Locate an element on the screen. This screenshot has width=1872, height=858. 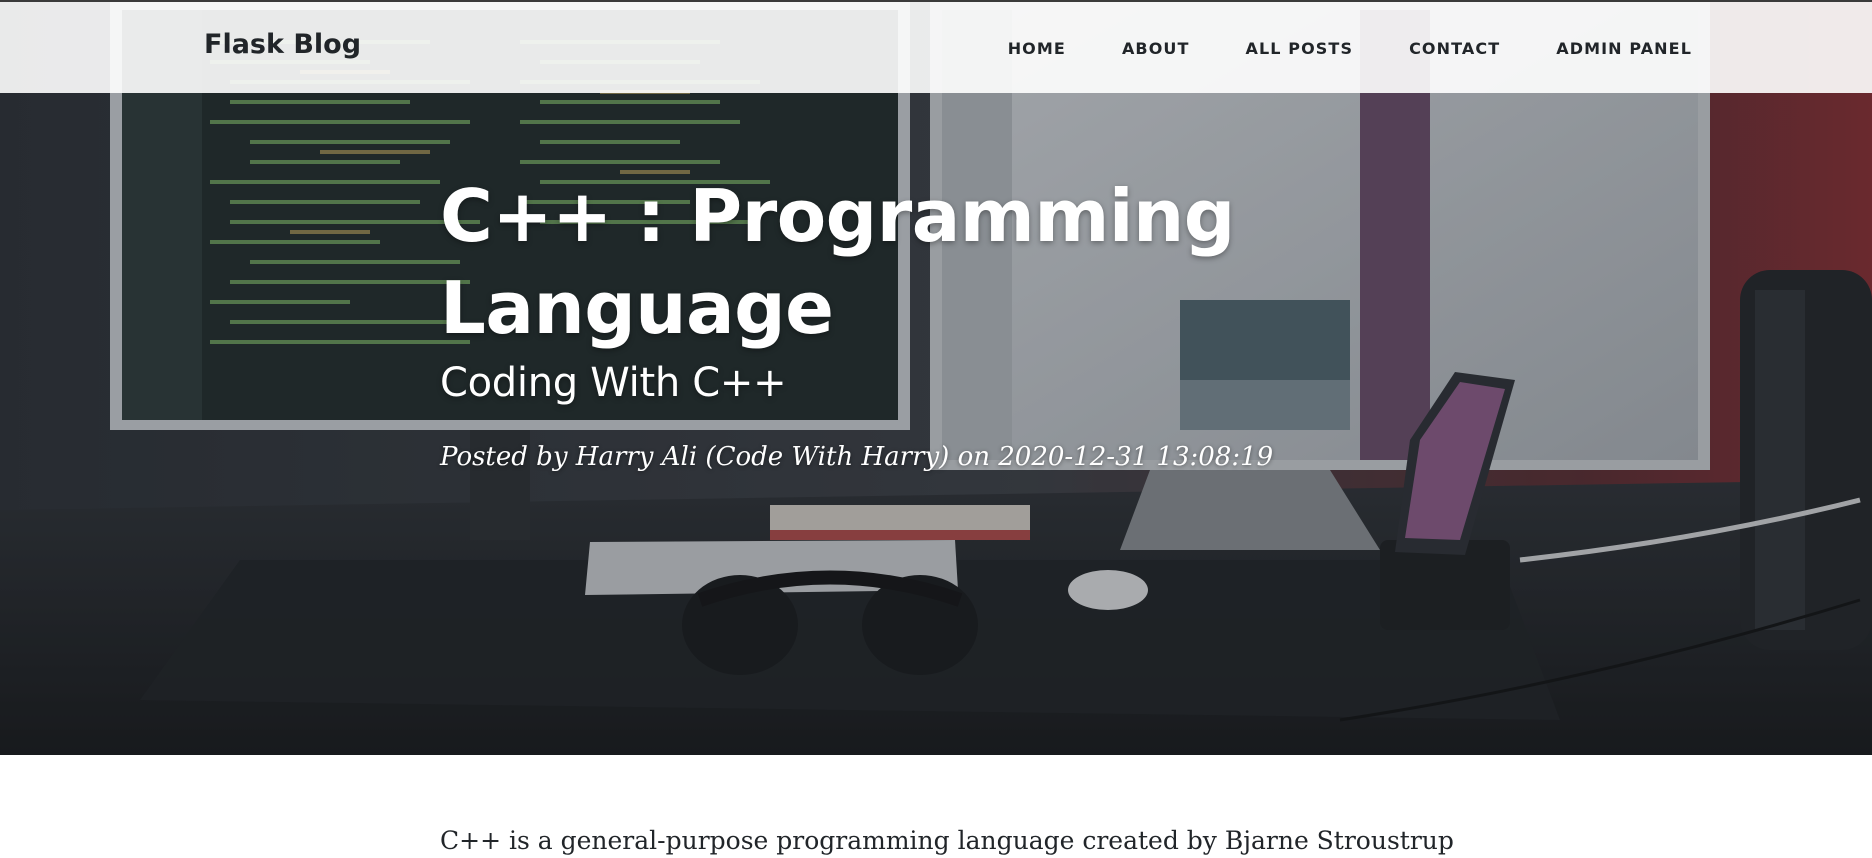
navbar-links: HOME ABOUT ALL POSTS CONTACT ADMIN PANEL is located at coordinates (1322, 48).